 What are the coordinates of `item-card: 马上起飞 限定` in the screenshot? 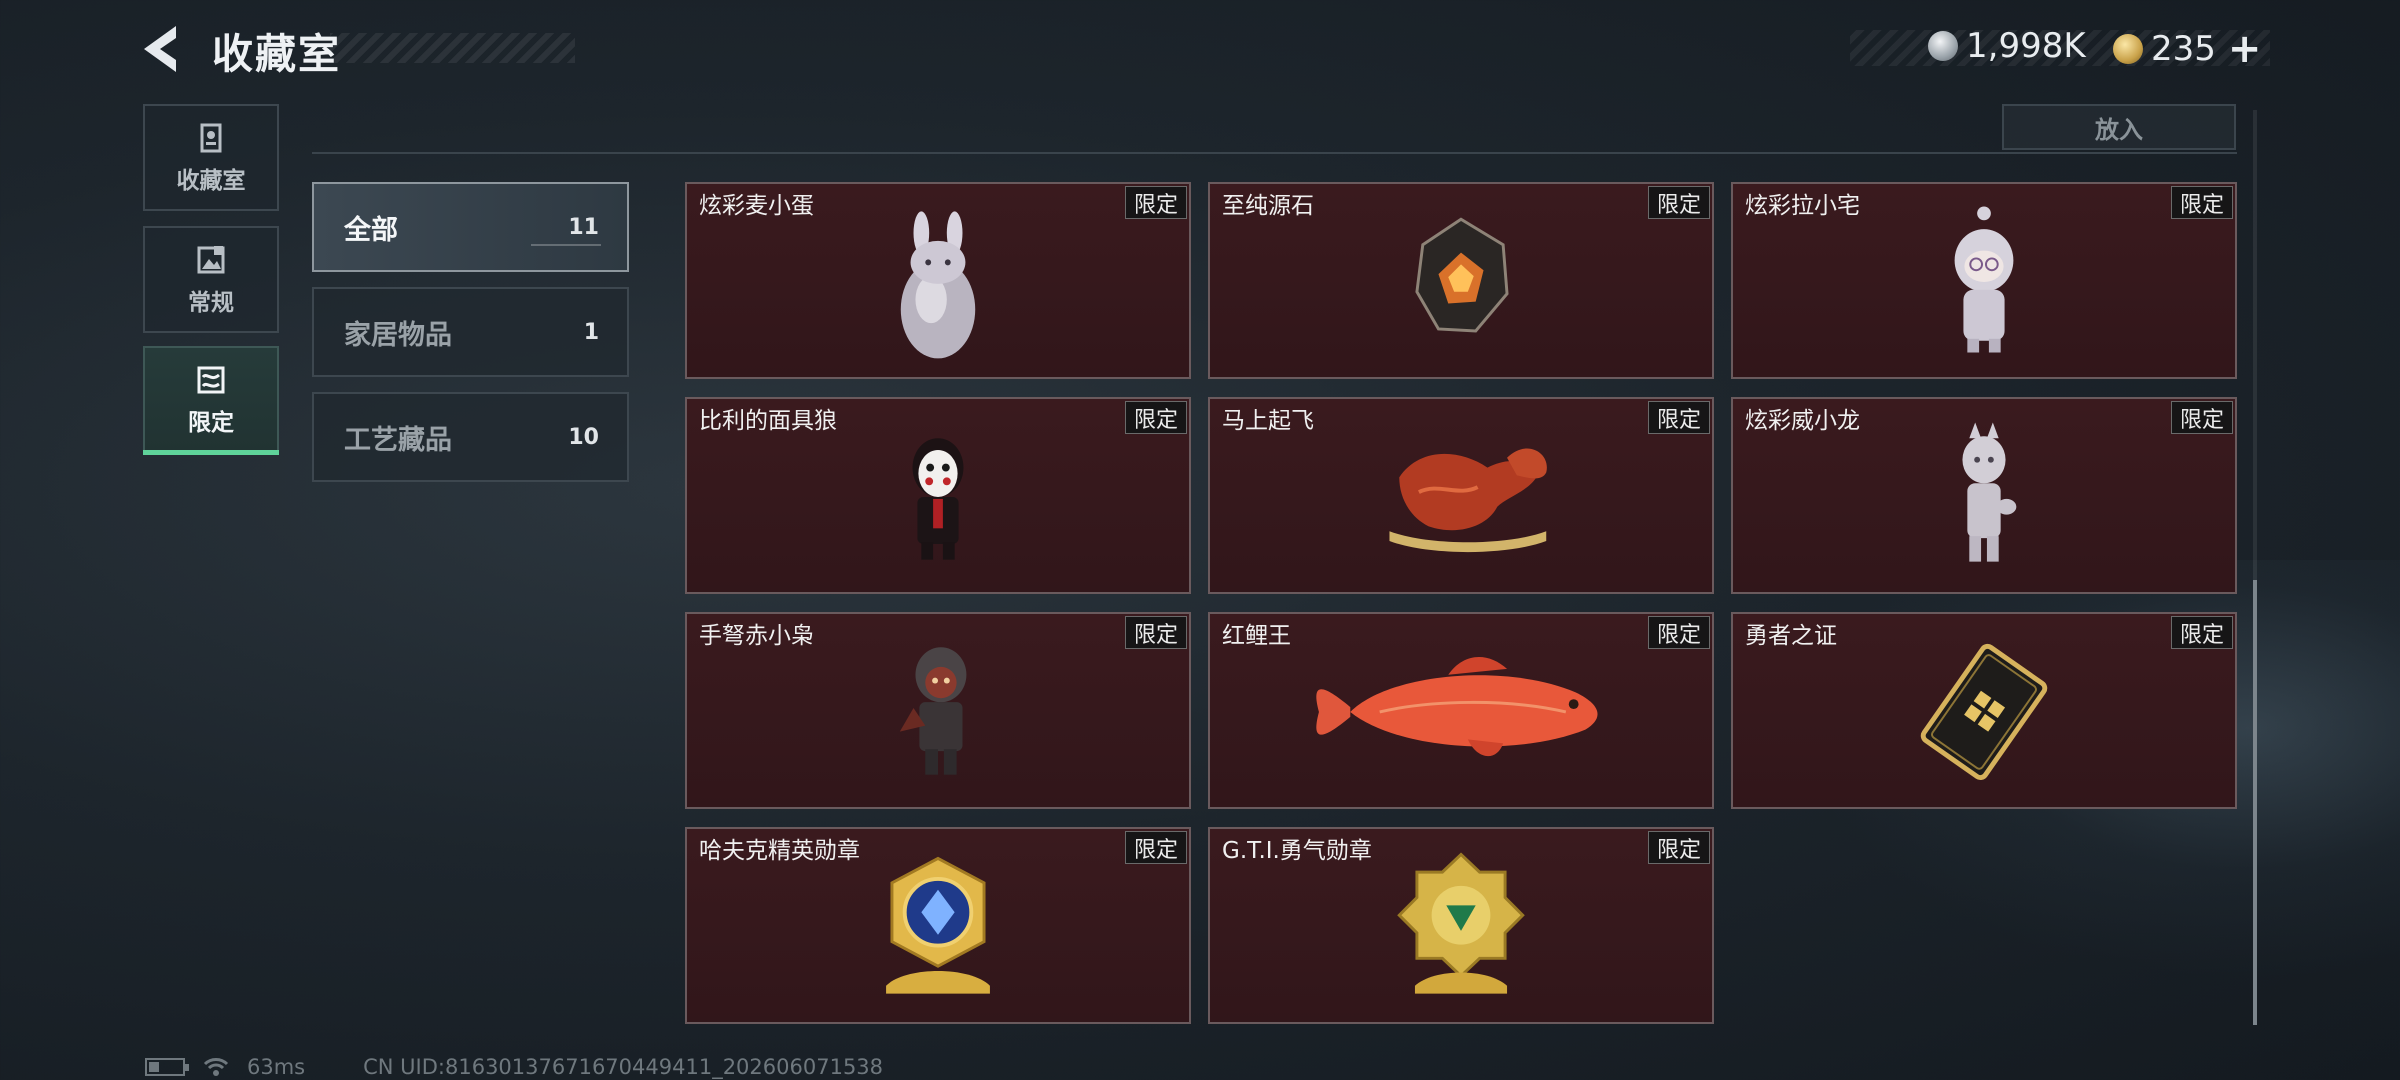 It's located at (1461, 495).